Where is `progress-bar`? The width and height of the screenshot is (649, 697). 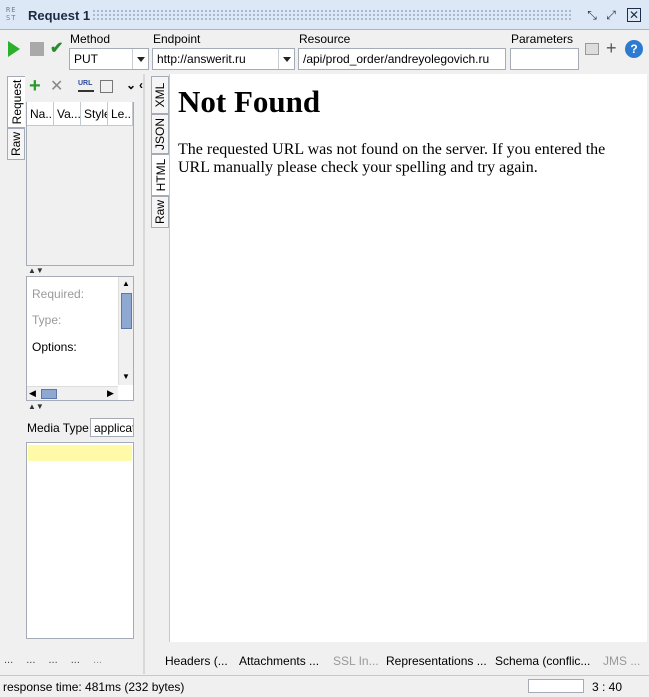 progress-bar is located at coordinates (556, 686).